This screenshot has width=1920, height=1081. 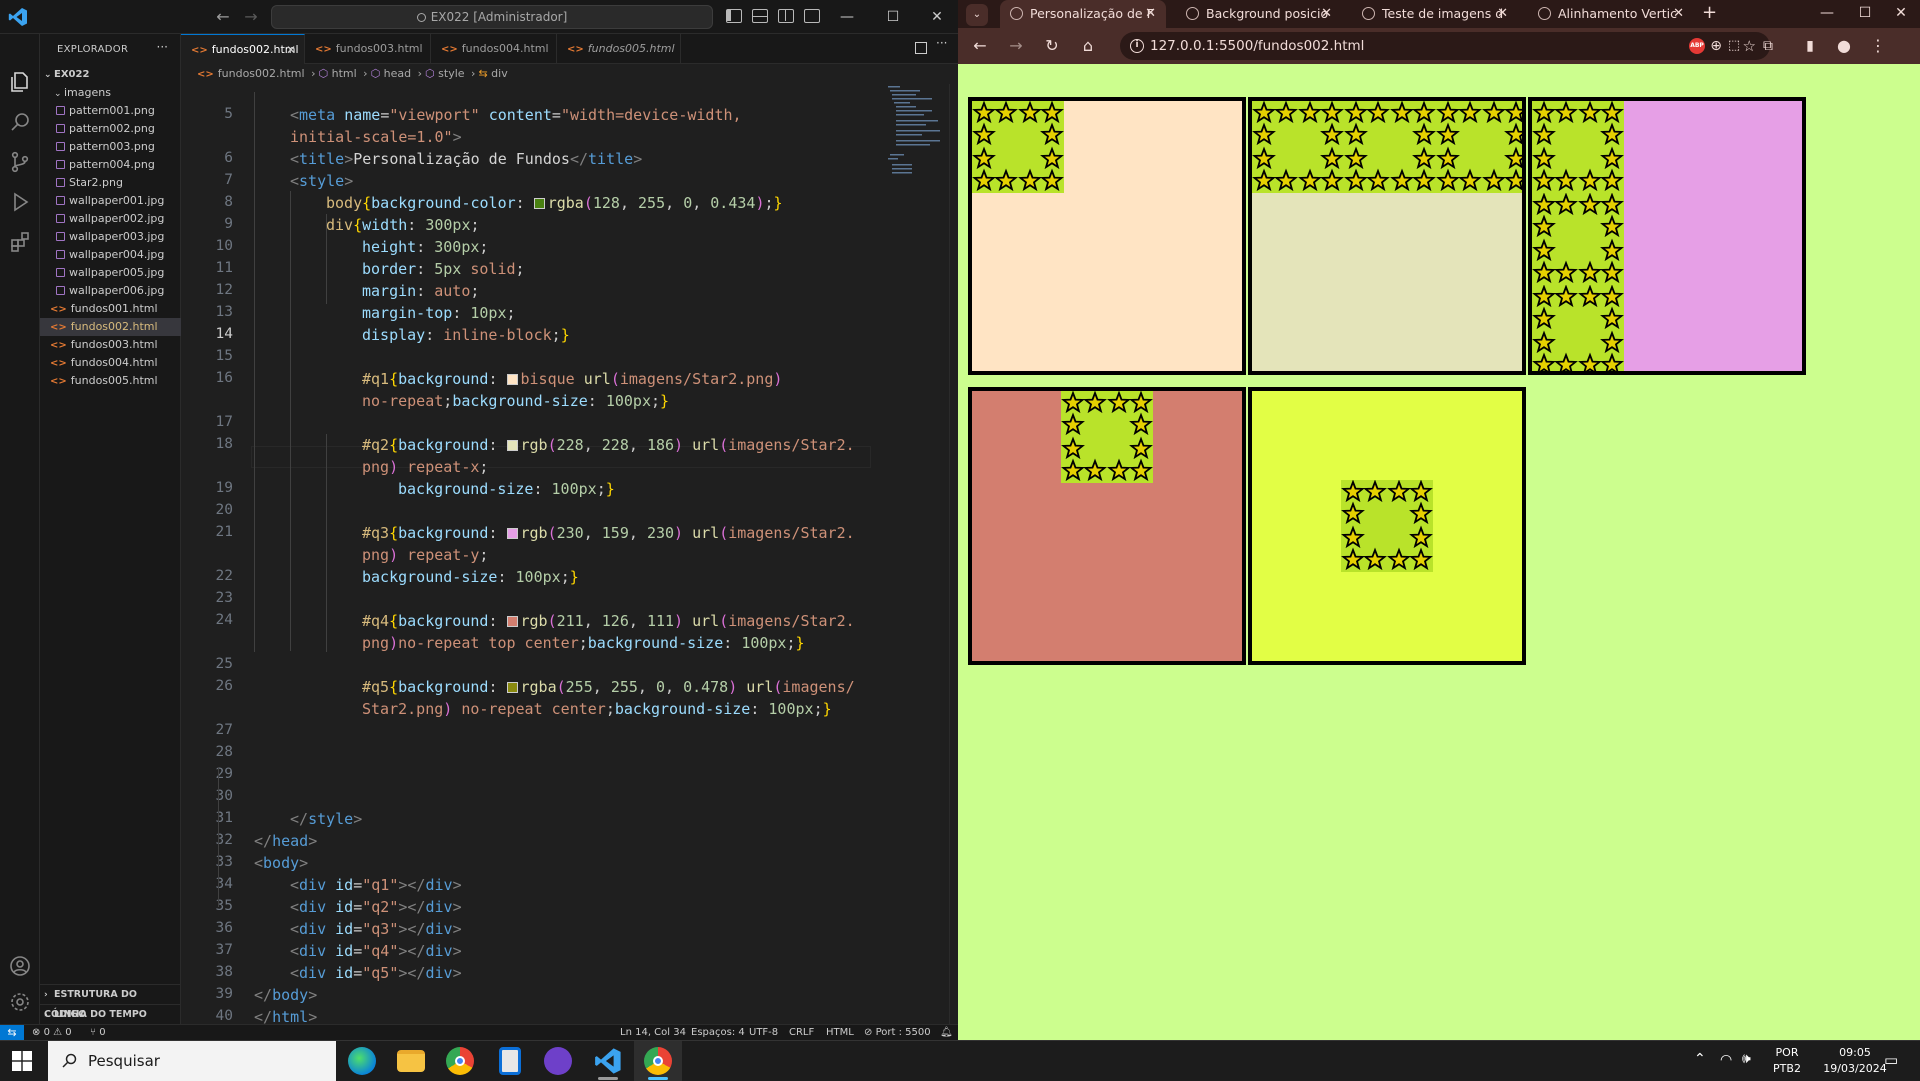 What do you see at coordinates (801, 1032) in the screenshot?
I see `line-ending: CRLF` at bounding box center [801, 1032].